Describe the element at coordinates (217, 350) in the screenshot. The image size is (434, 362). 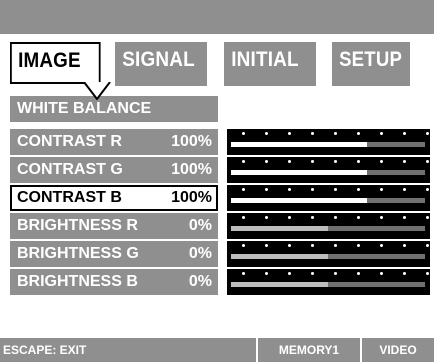
I see `status-bar: ESCAPE: EXIT MEMORY1 VIDEO` at that location.